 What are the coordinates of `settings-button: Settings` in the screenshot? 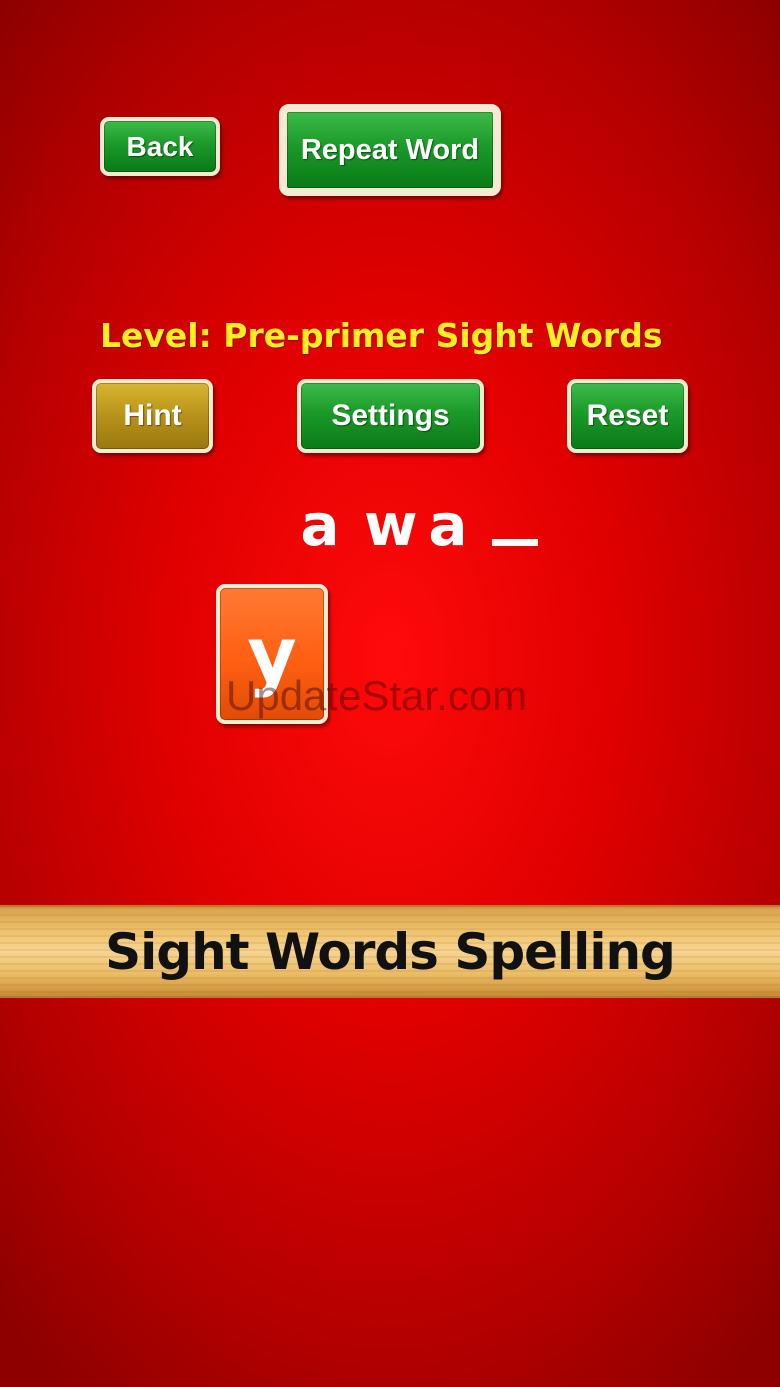 It's located at (390, 416).